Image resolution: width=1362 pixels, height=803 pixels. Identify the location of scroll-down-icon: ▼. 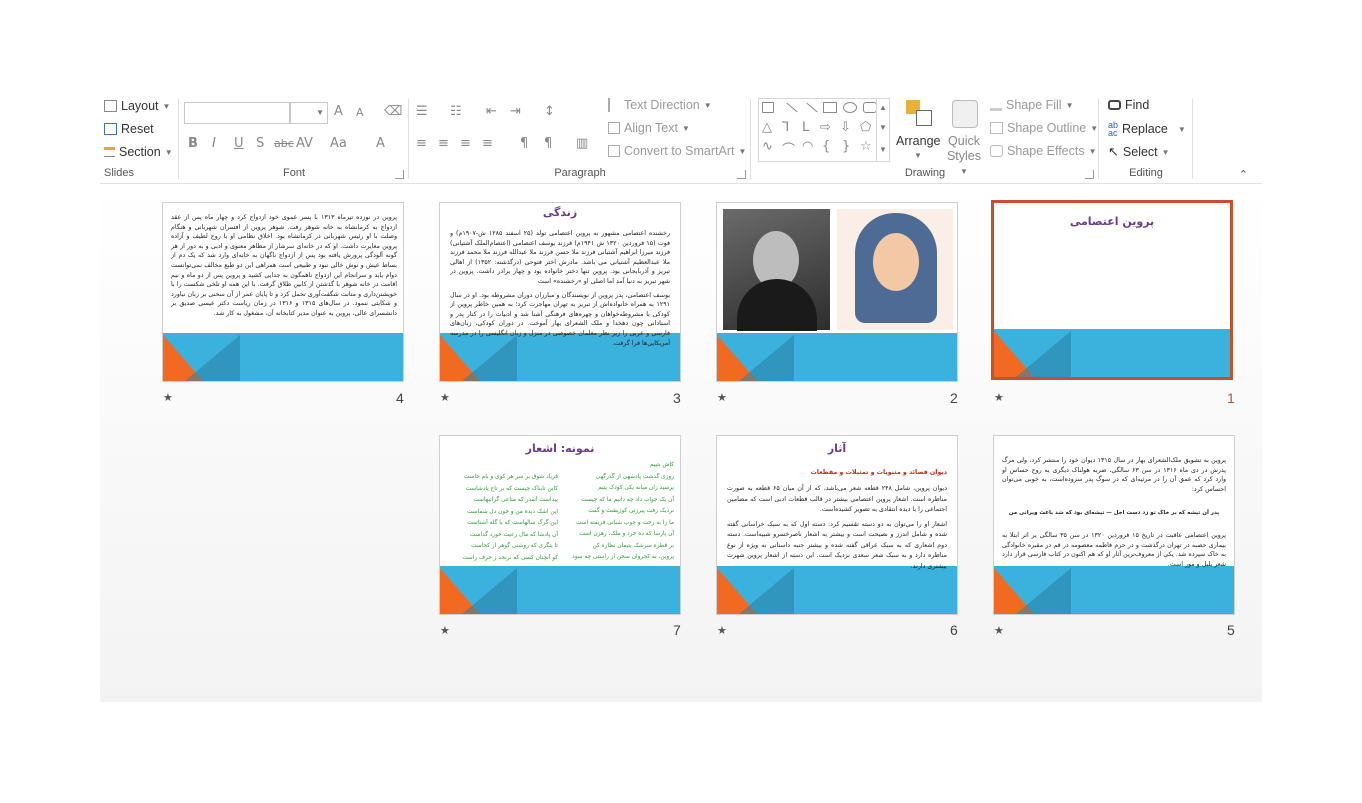
(883, 127).